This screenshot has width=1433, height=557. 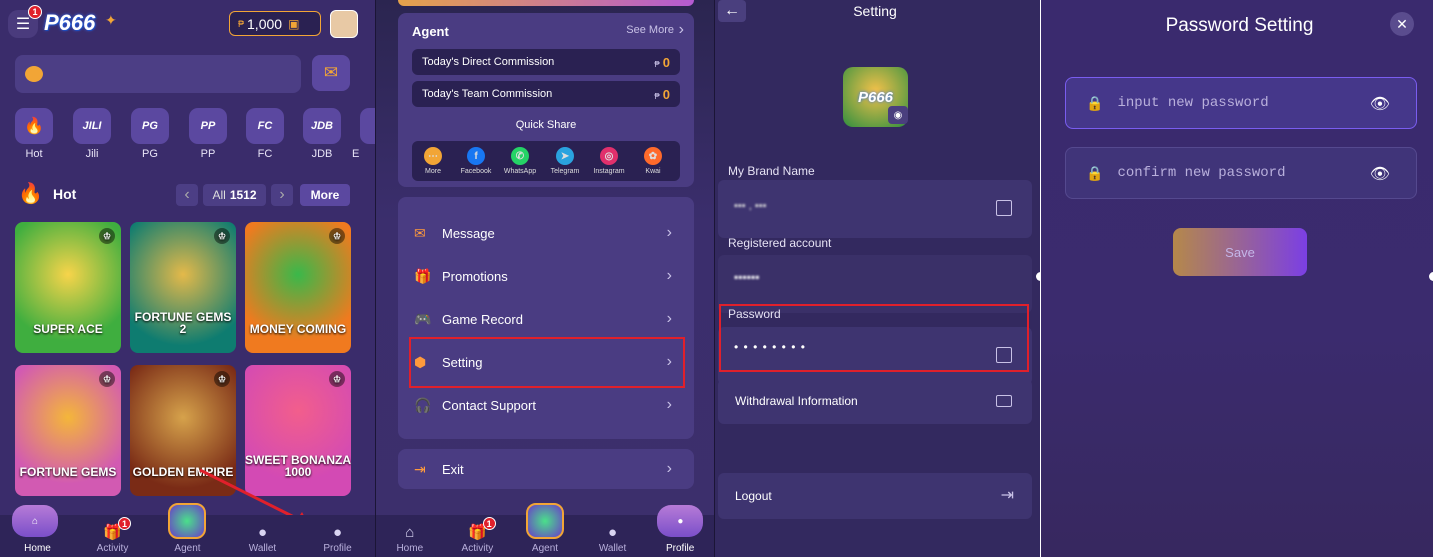 I want to click on profile-header-strip, so click(x=546, y=3).